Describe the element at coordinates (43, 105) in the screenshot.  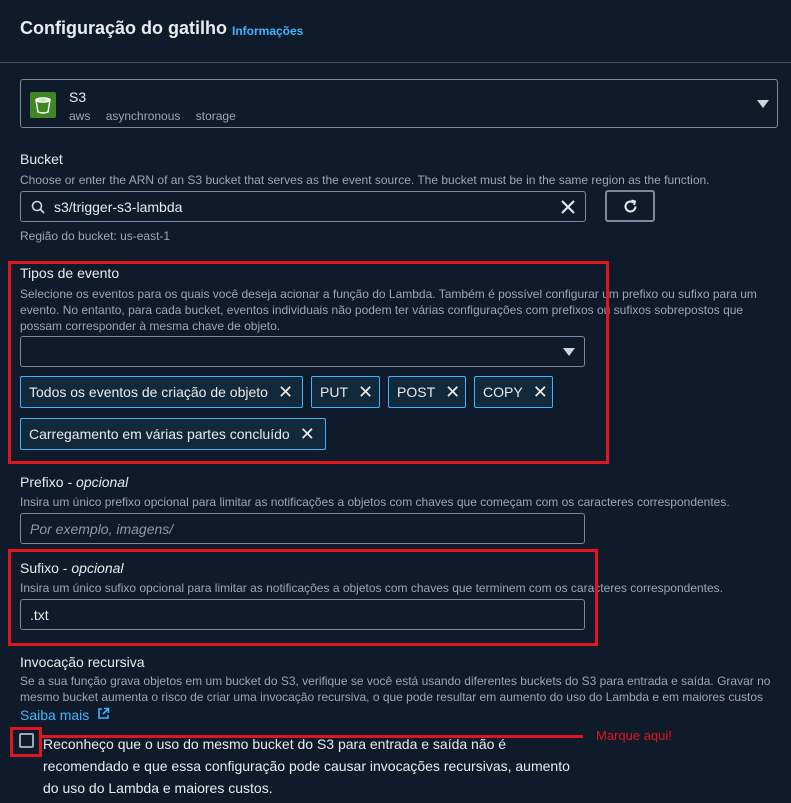
I see `s3-bucket-icon` at that location.